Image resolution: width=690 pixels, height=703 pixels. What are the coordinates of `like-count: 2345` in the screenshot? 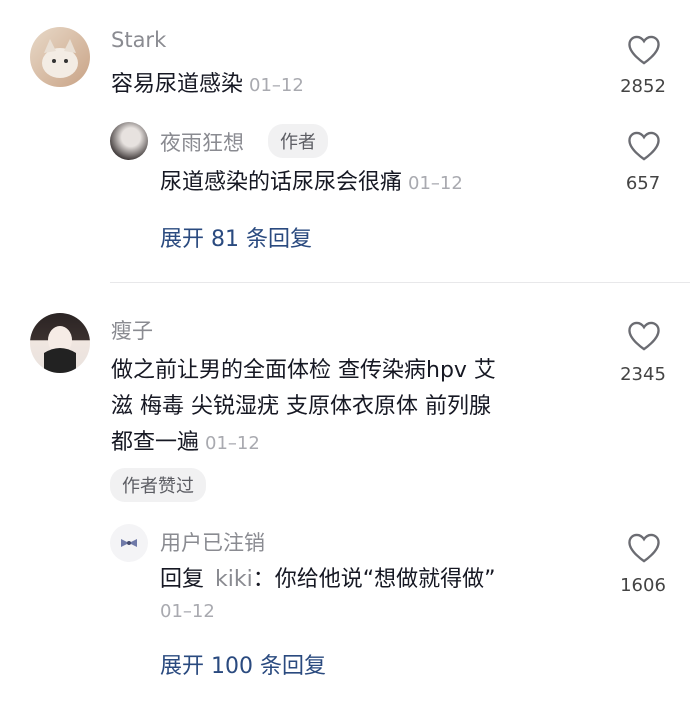 It's located at (643, 374).